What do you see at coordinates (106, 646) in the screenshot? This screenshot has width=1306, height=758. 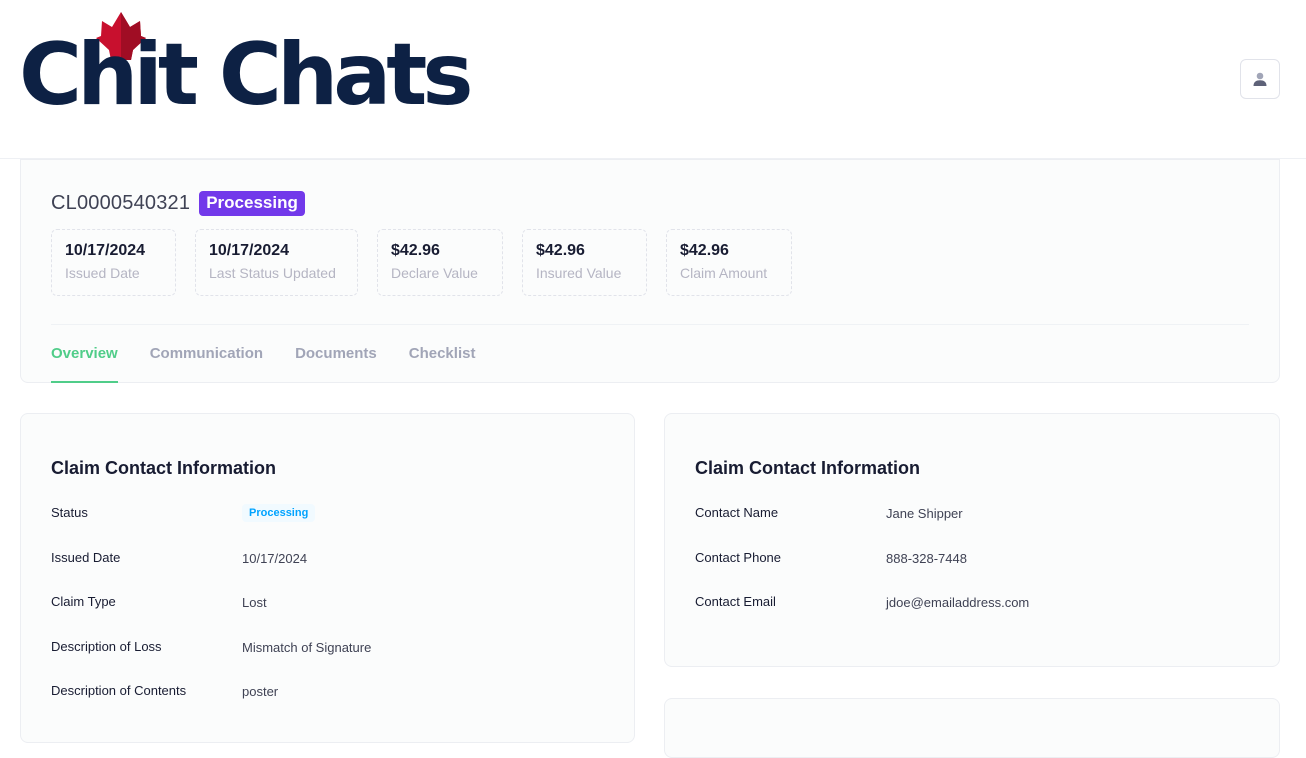 I see `detail-key: Description of Loss` at bounding box center [106, 646].